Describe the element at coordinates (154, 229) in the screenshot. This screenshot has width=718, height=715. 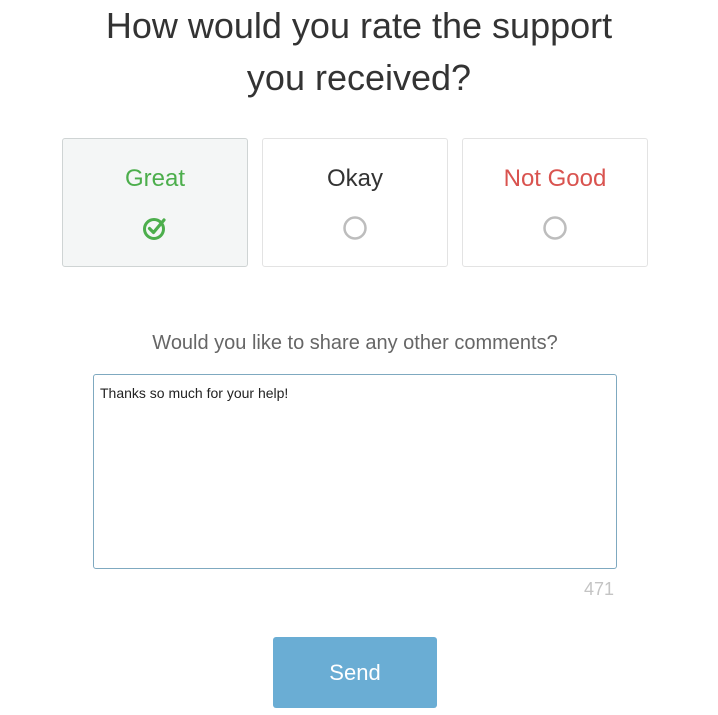
I see `check-circle-icon` at that location.